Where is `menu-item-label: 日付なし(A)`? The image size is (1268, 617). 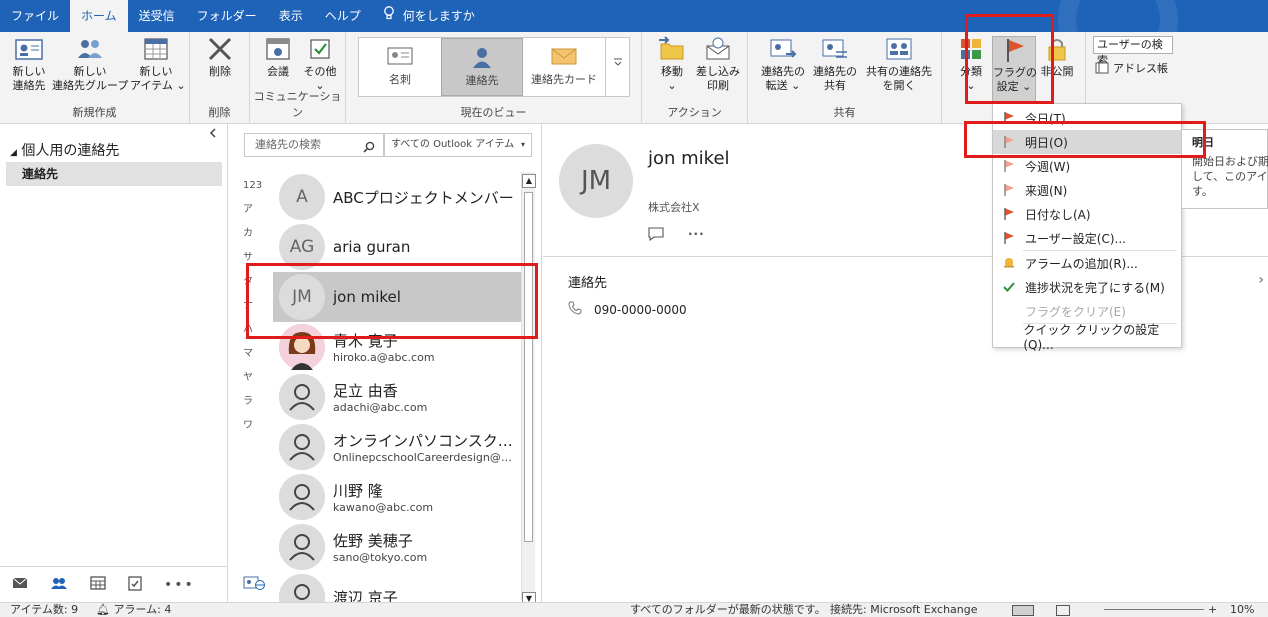
menu-item-label: 日付なし(A) is located at coordinates (1058, 214).